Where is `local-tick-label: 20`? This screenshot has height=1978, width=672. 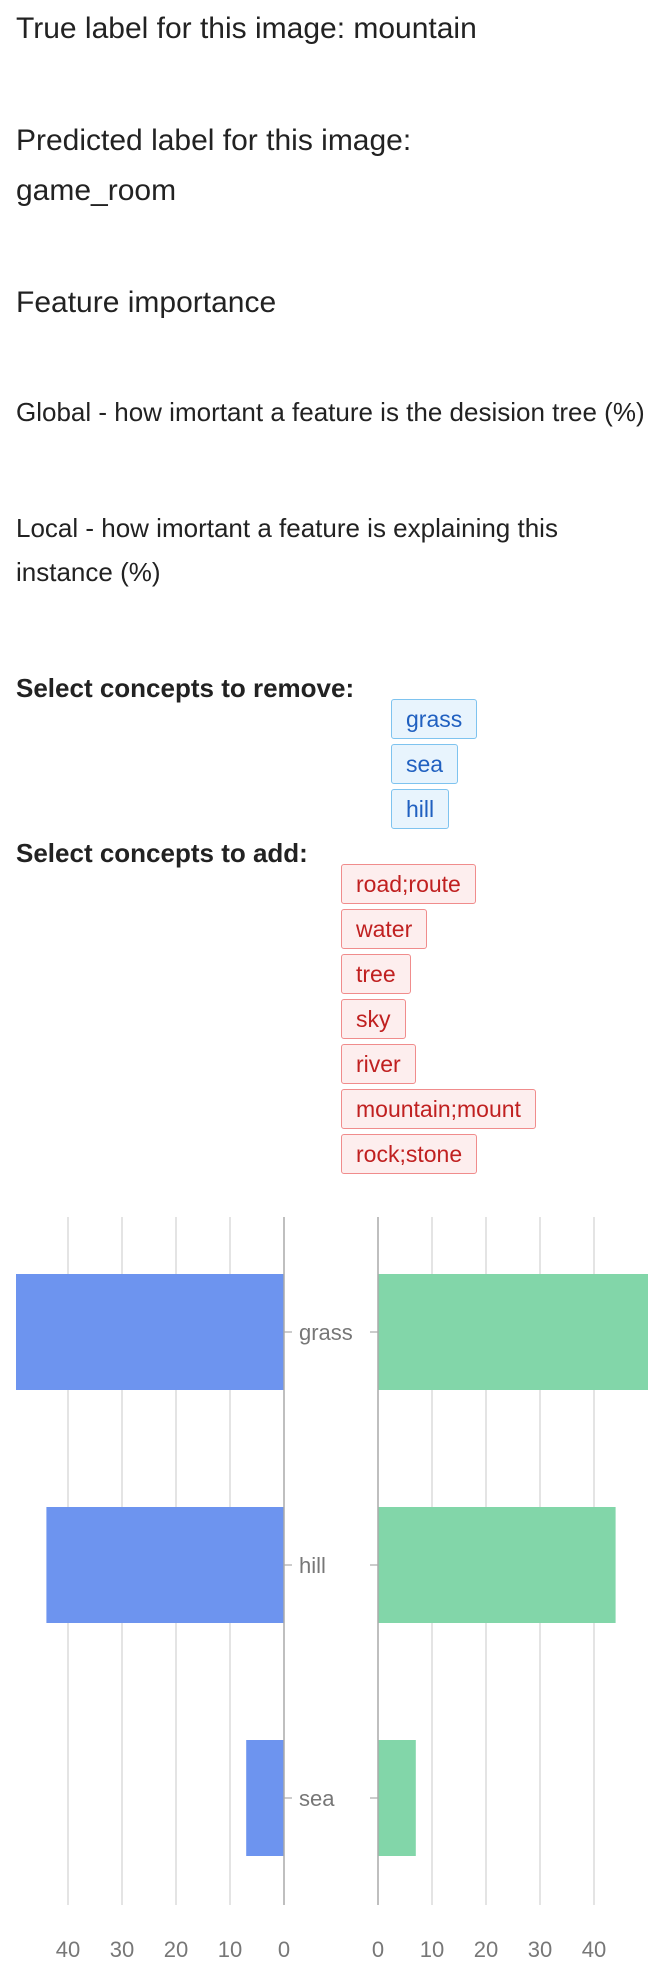 local-tick-label: 20 is located at coordinates (486, 1949).